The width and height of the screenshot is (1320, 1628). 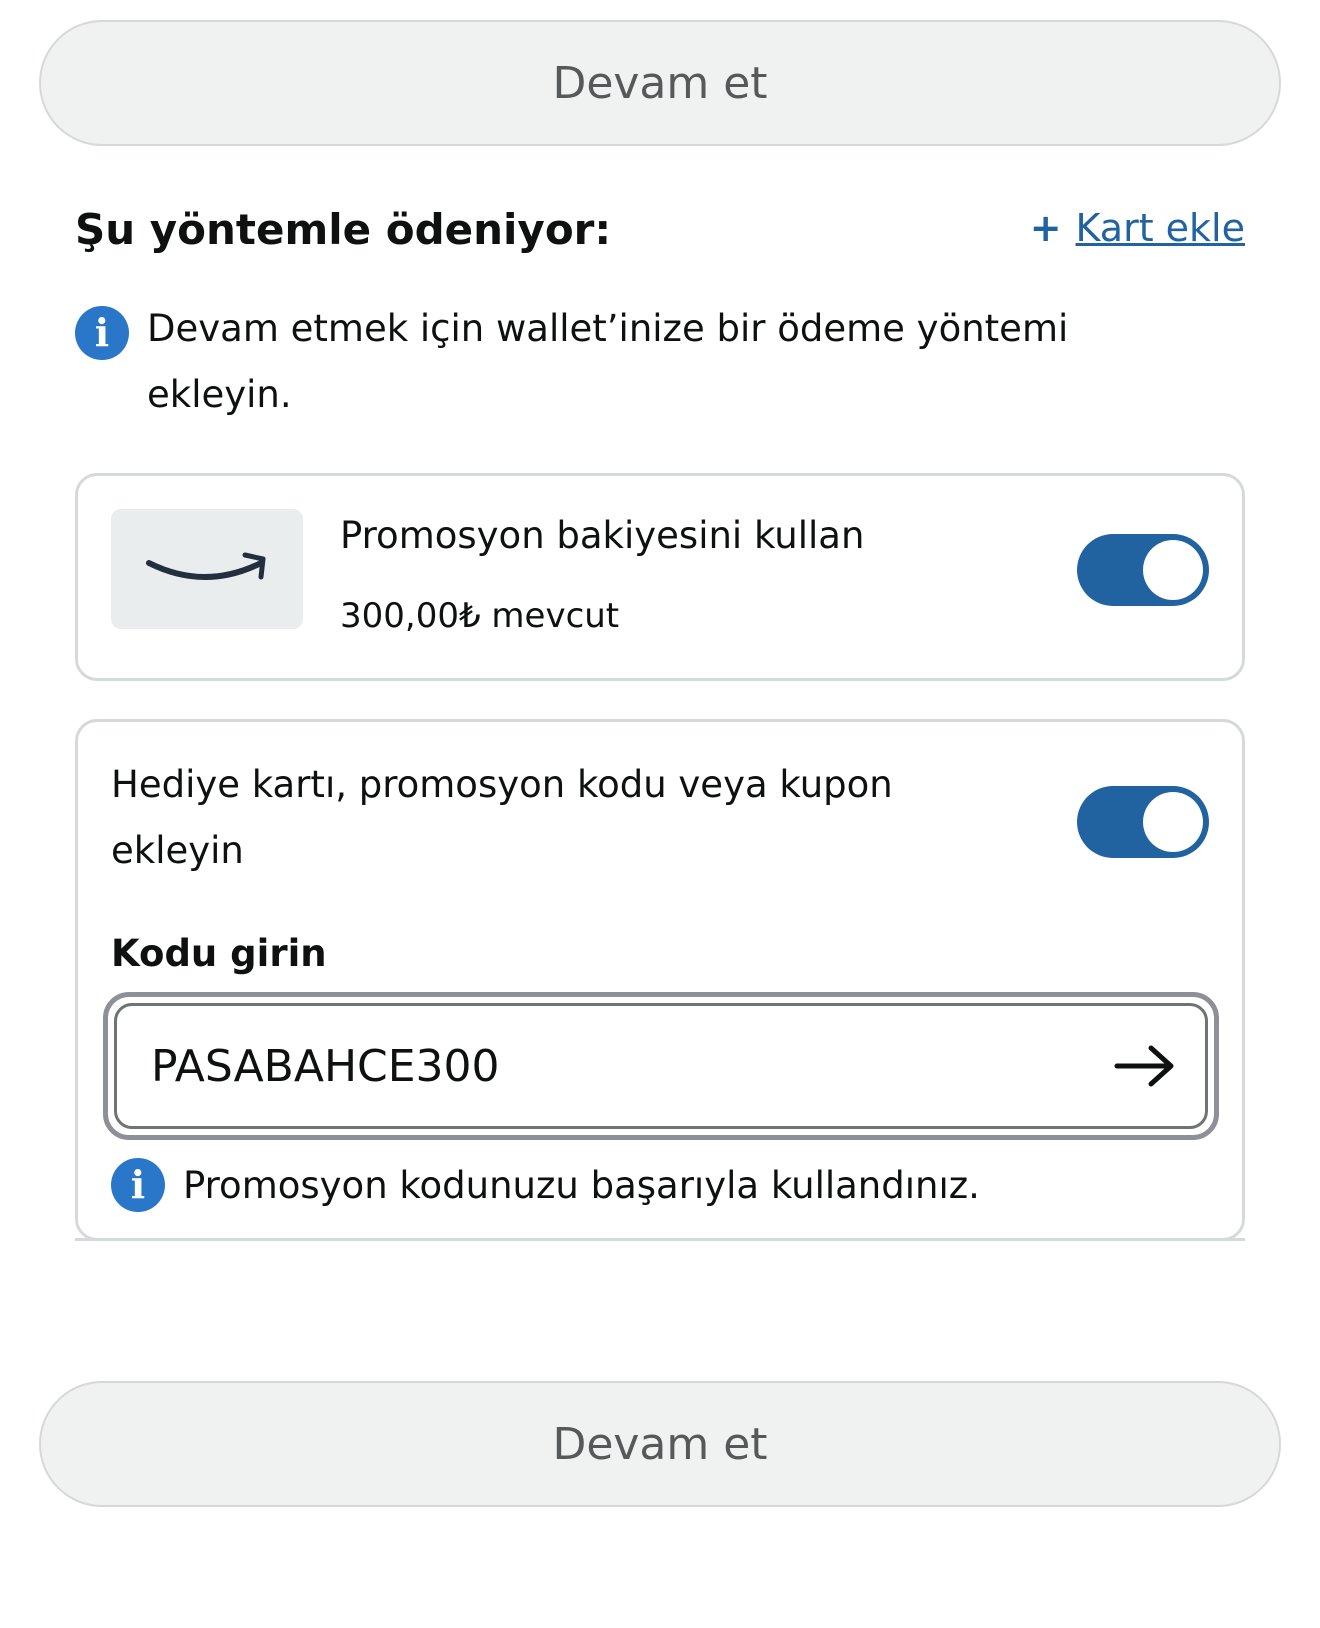 What do you see at coordinates (660, 1444) in the screenshot?
I see `continue-button-bottom: Devam et` at bounding box center [660, 1444].